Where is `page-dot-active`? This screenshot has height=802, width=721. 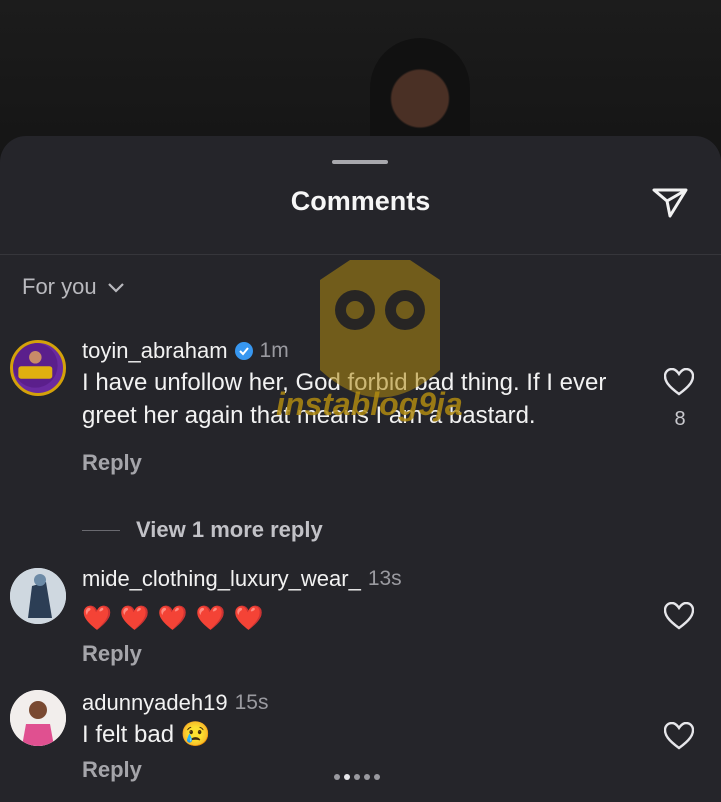
page-dot-active is located at coordinates (347, 777).